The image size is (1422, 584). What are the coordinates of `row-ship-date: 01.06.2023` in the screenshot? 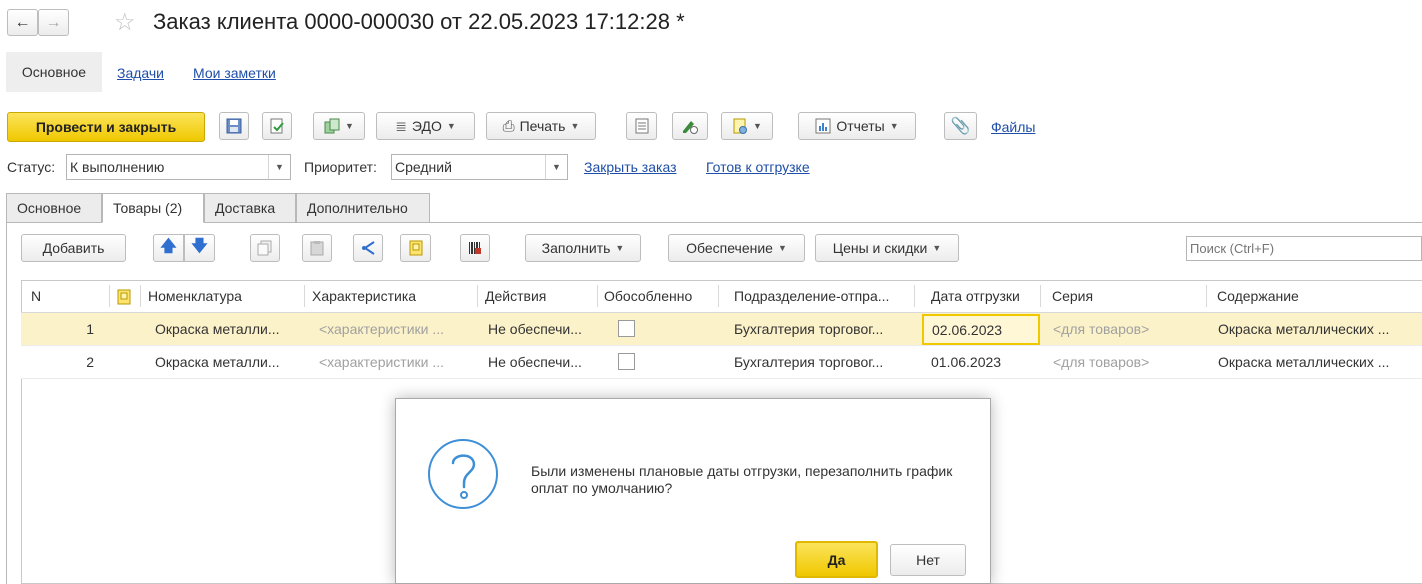 It's located at (983, 362).